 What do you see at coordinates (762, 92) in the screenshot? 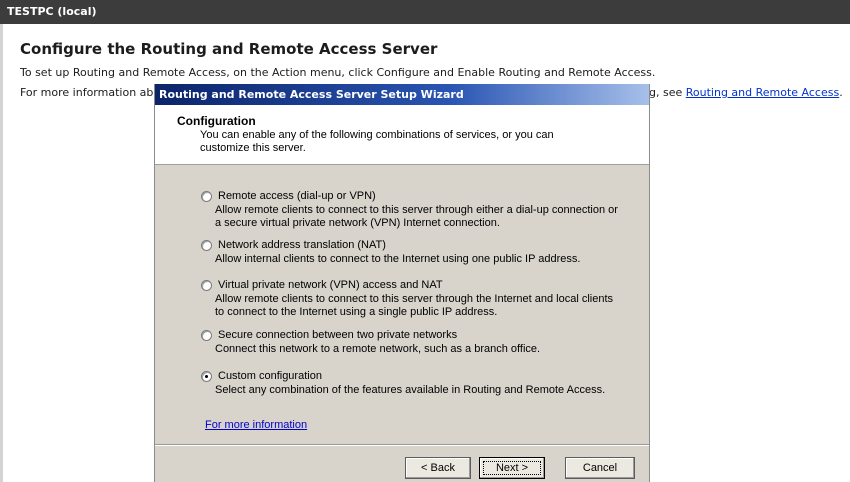
I see `routing-remote-access-help-link: Routing and Remote Access` at bounding box center [762, 92].